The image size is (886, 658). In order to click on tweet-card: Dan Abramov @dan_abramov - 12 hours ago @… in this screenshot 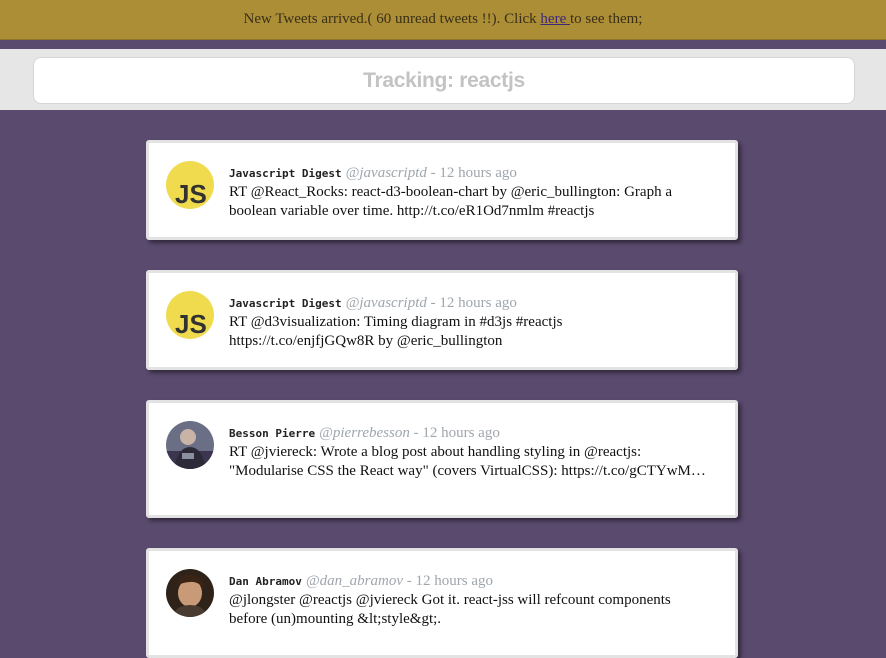, I will do `click(442, 603)`.